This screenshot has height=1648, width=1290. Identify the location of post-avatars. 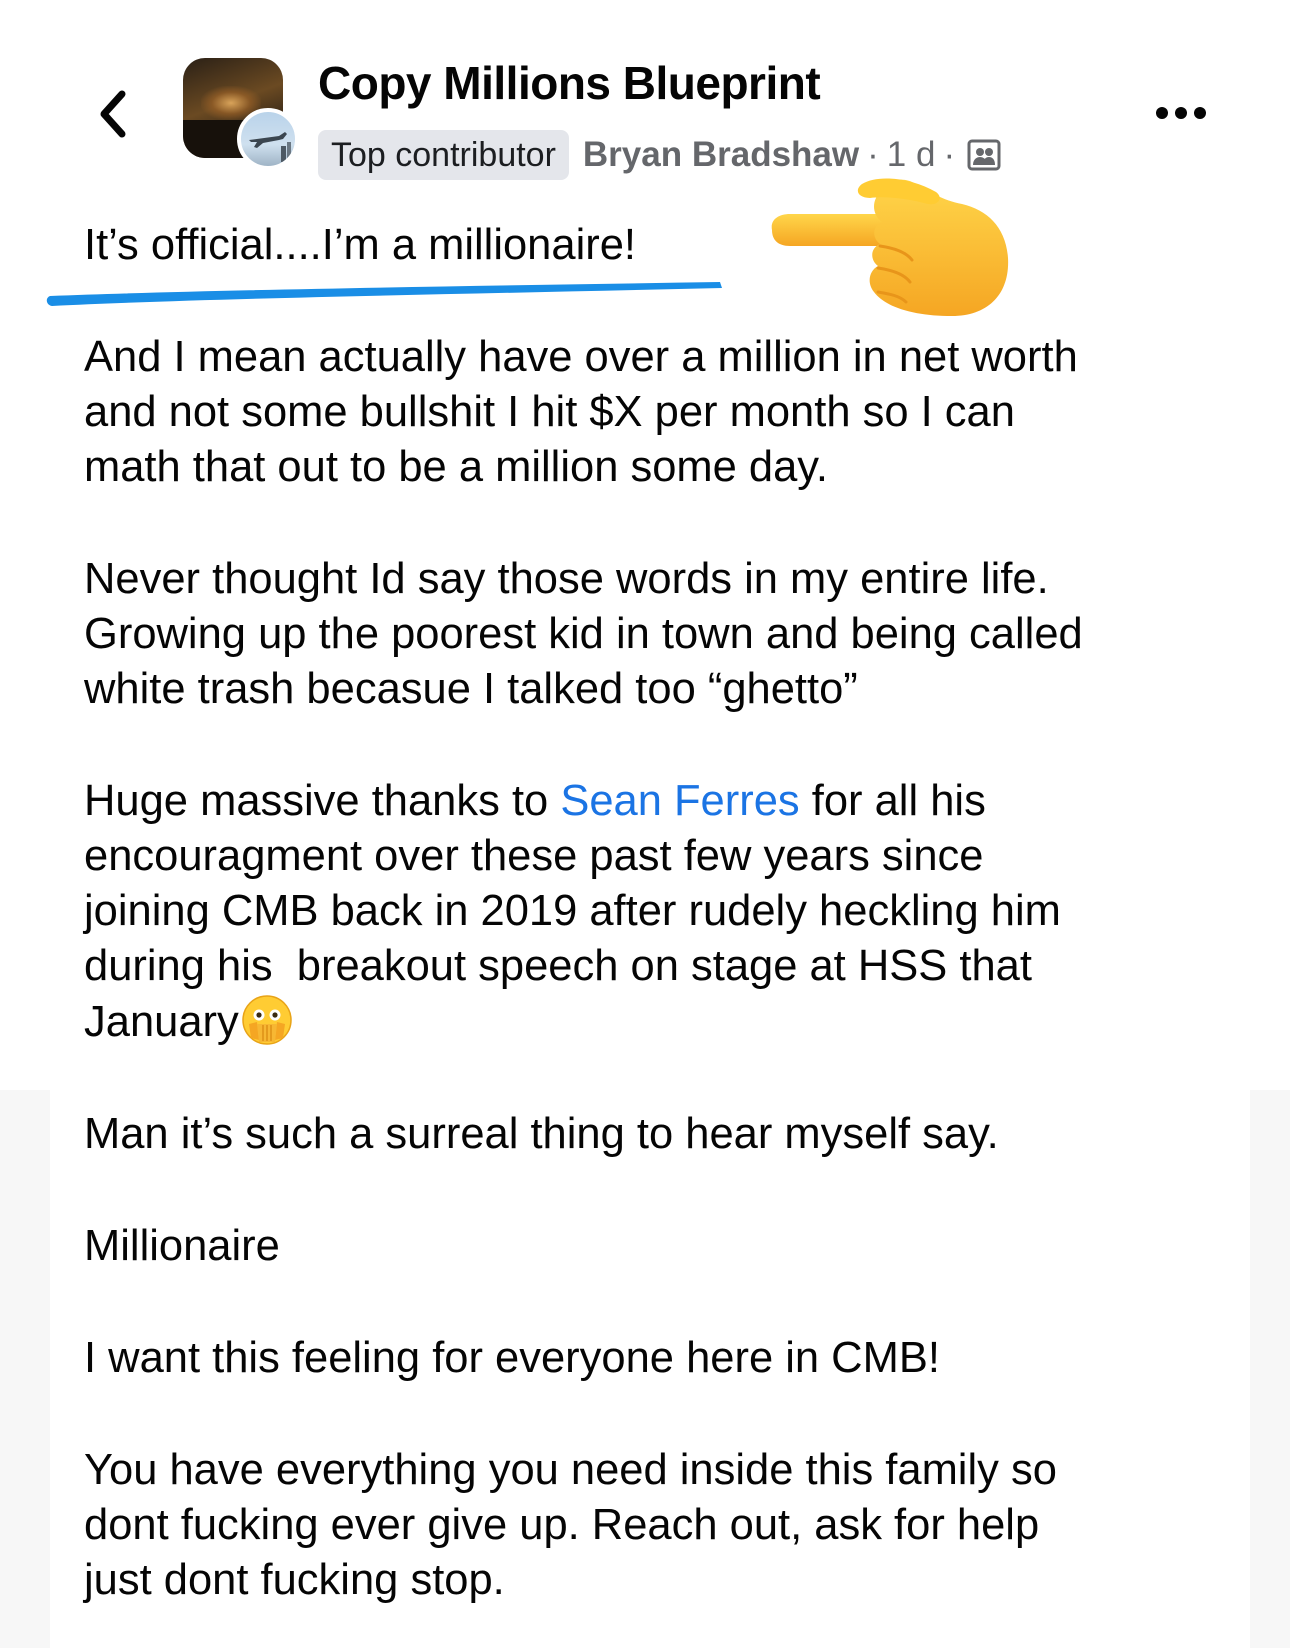
(241, 114).